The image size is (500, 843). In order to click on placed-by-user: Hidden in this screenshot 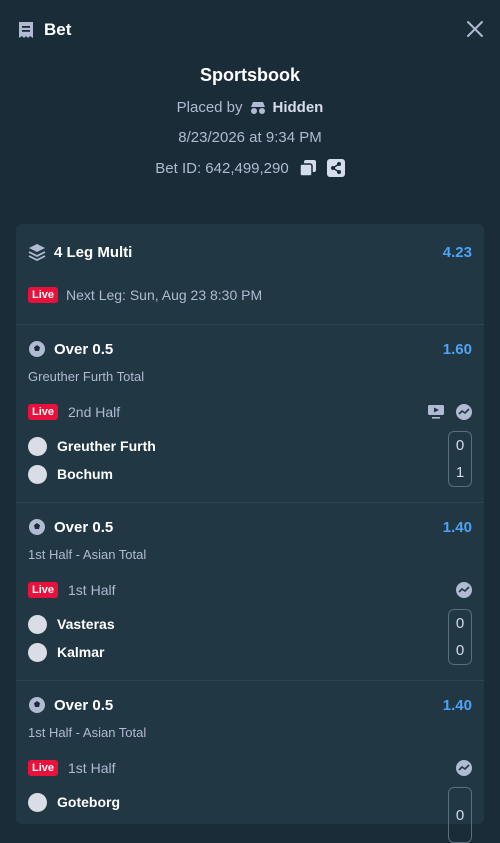, I will do `click(298, 107)`.